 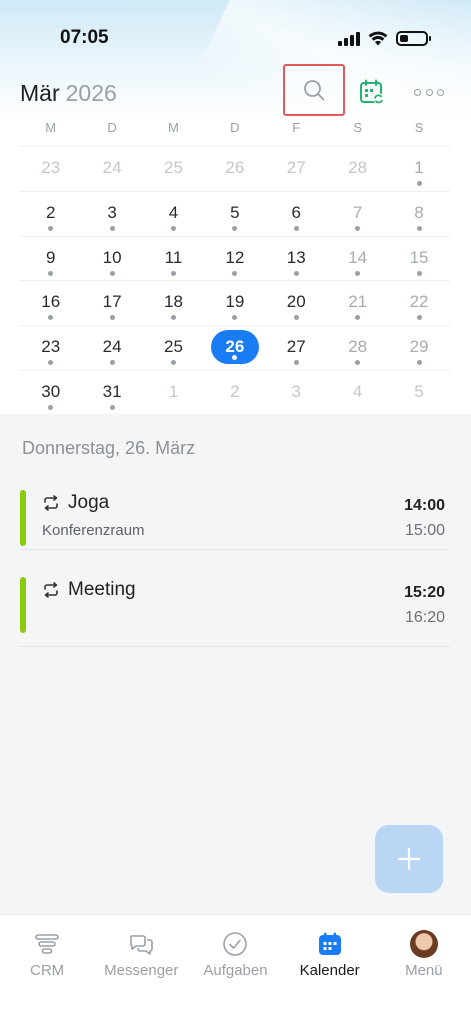 I want to click on day-cell-today: 26, so click(x=234, y=348).